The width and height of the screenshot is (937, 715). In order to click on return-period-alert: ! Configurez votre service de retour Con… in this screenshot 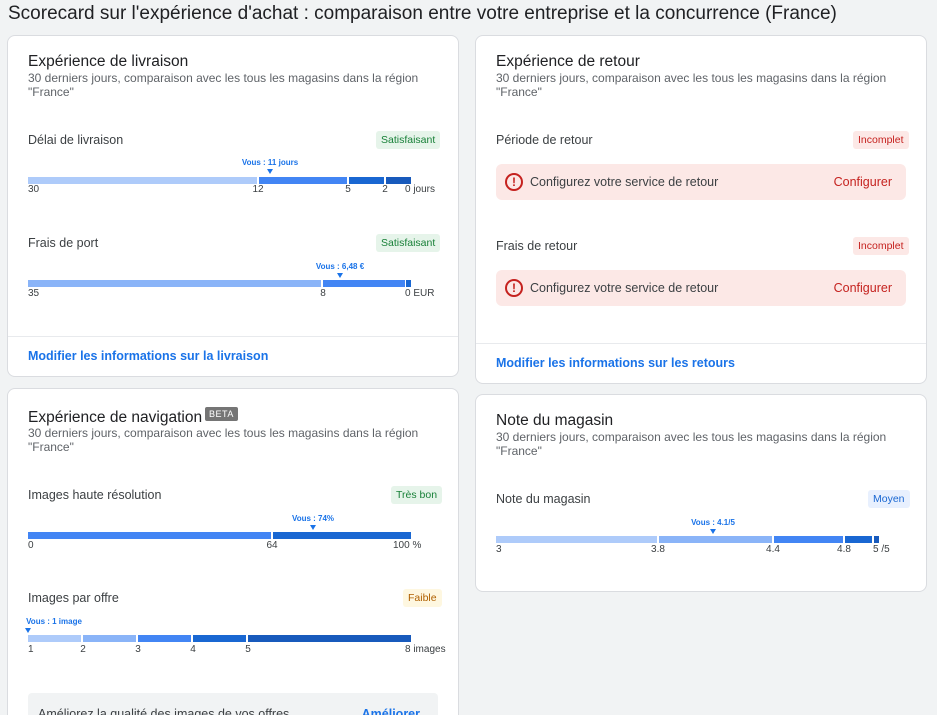, I will do `click(701, 182)`.